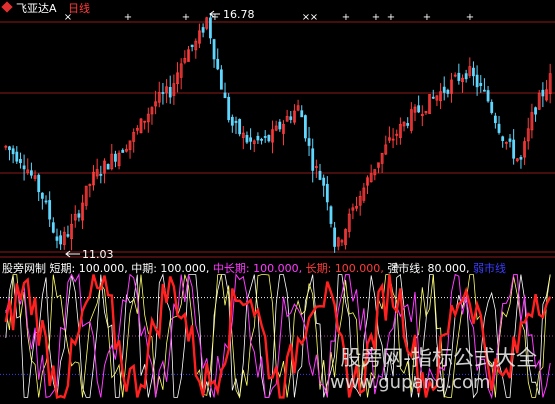 The height and width of the screenshot is (404, 555). Describe the element at coordinates (276, 268) in the screenshot. I see `param-value-midlong: 100.000` at that location.